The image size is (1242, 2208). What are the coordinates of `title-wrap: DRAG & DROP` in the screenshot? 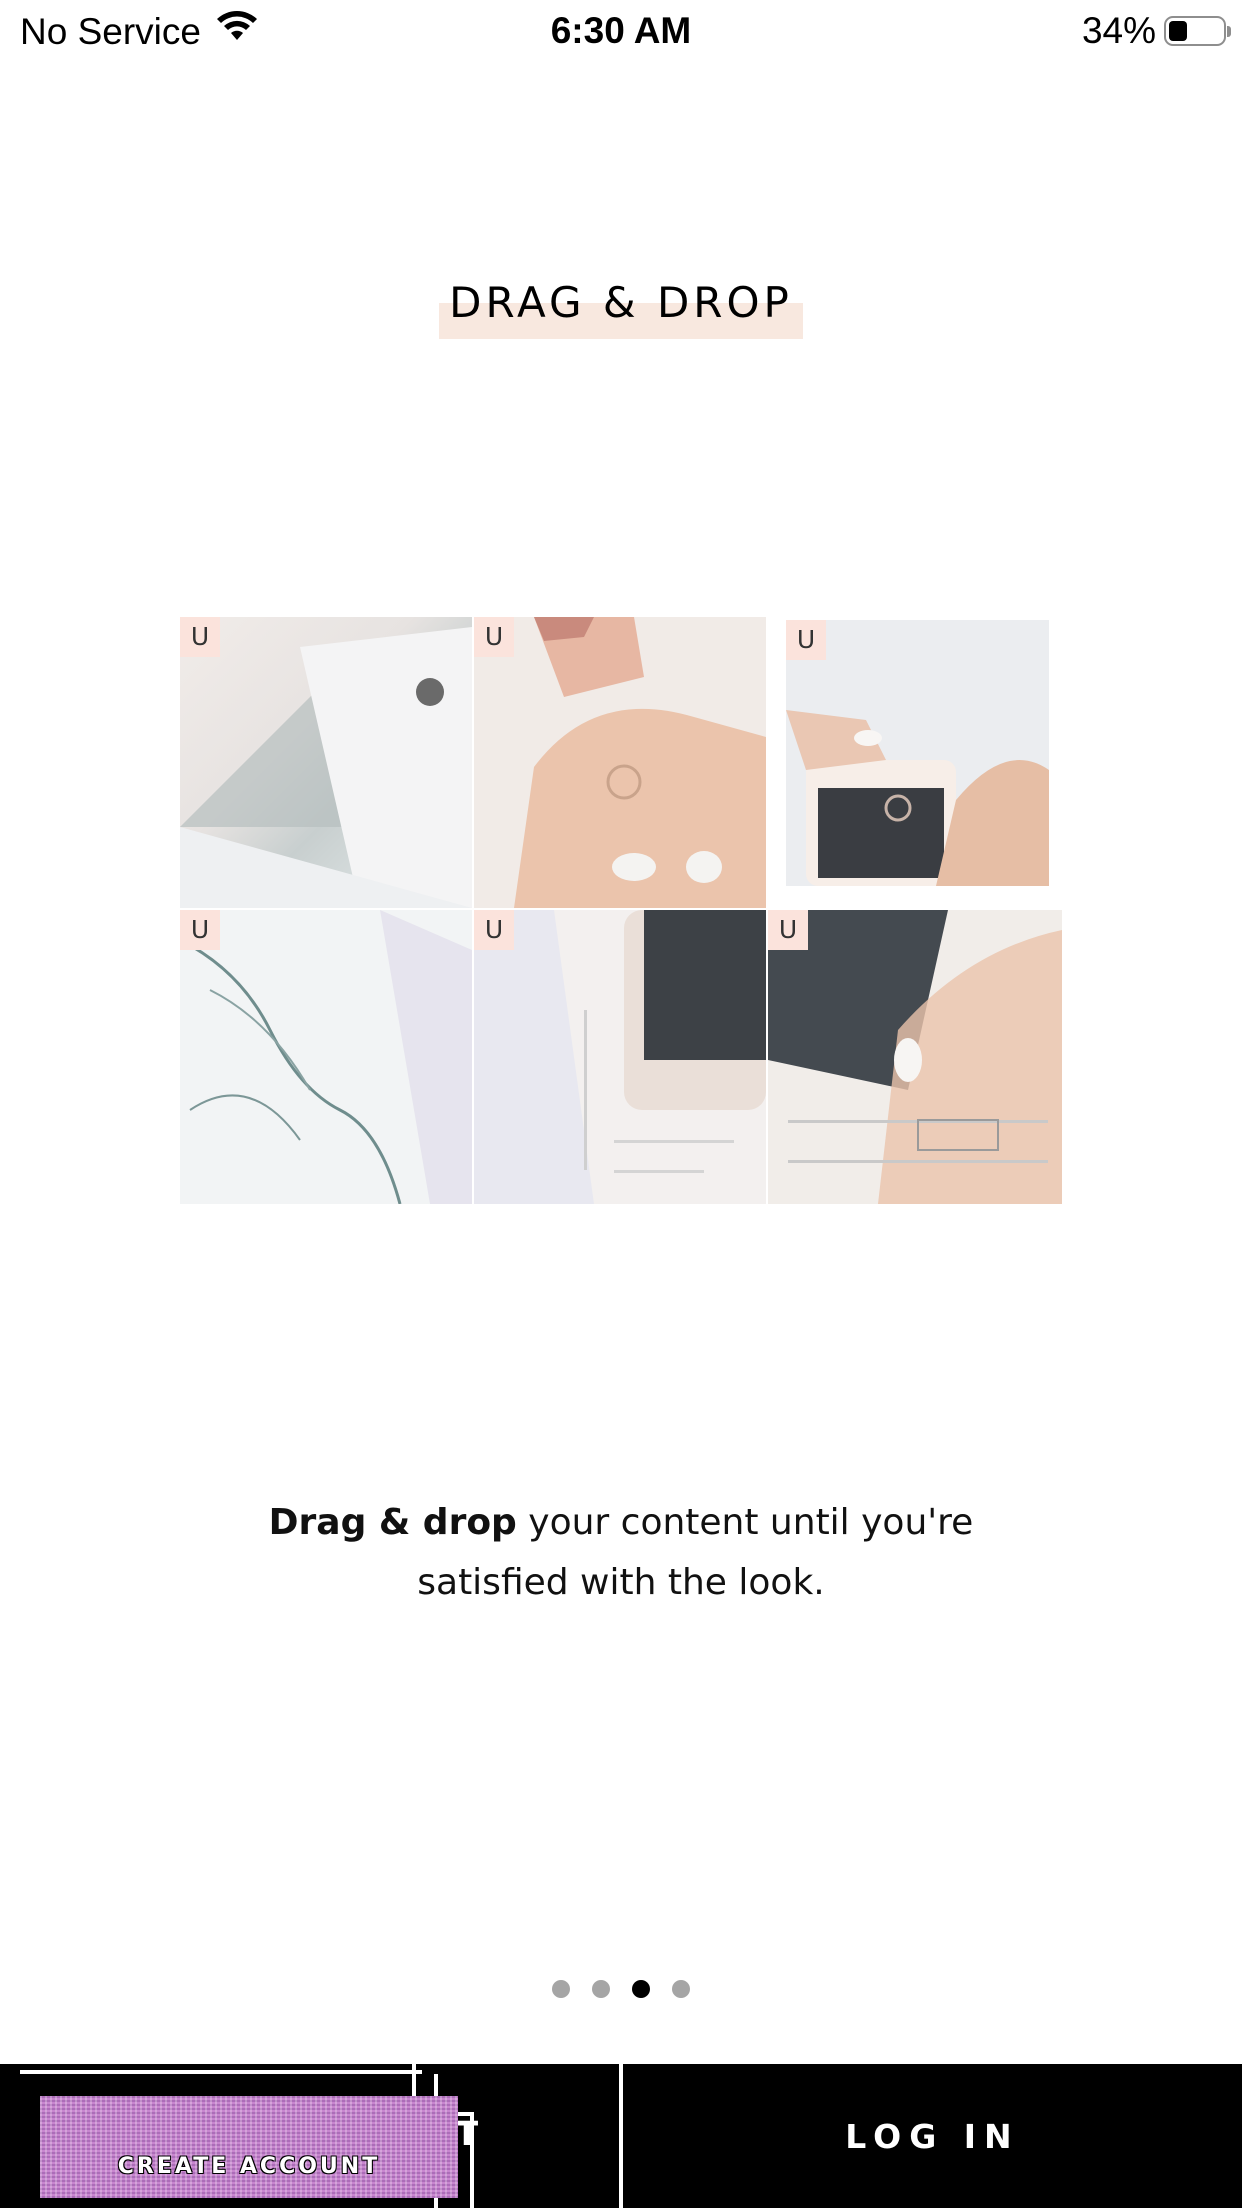 It's located at (621, 308).